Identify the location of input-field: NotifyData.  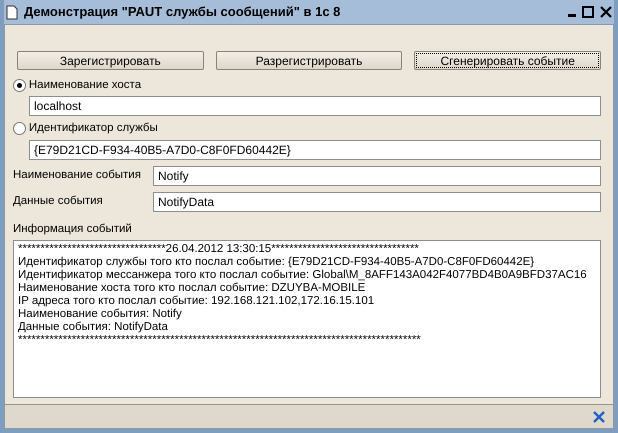
(377, 202).